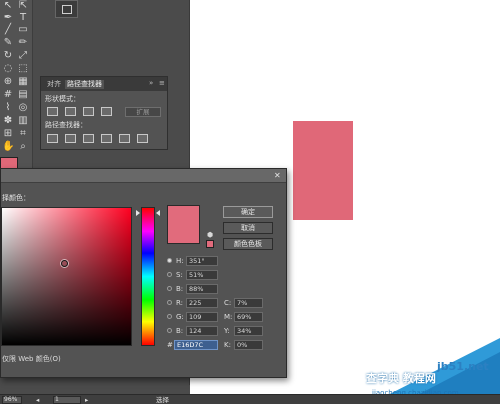 Image resolution: width=500 pixels, height=404 pixels. What do you see at coordinates (8, 95) in the screenshot?
I see `mesh-tool-icon: #` at bounding box center [8, 95].